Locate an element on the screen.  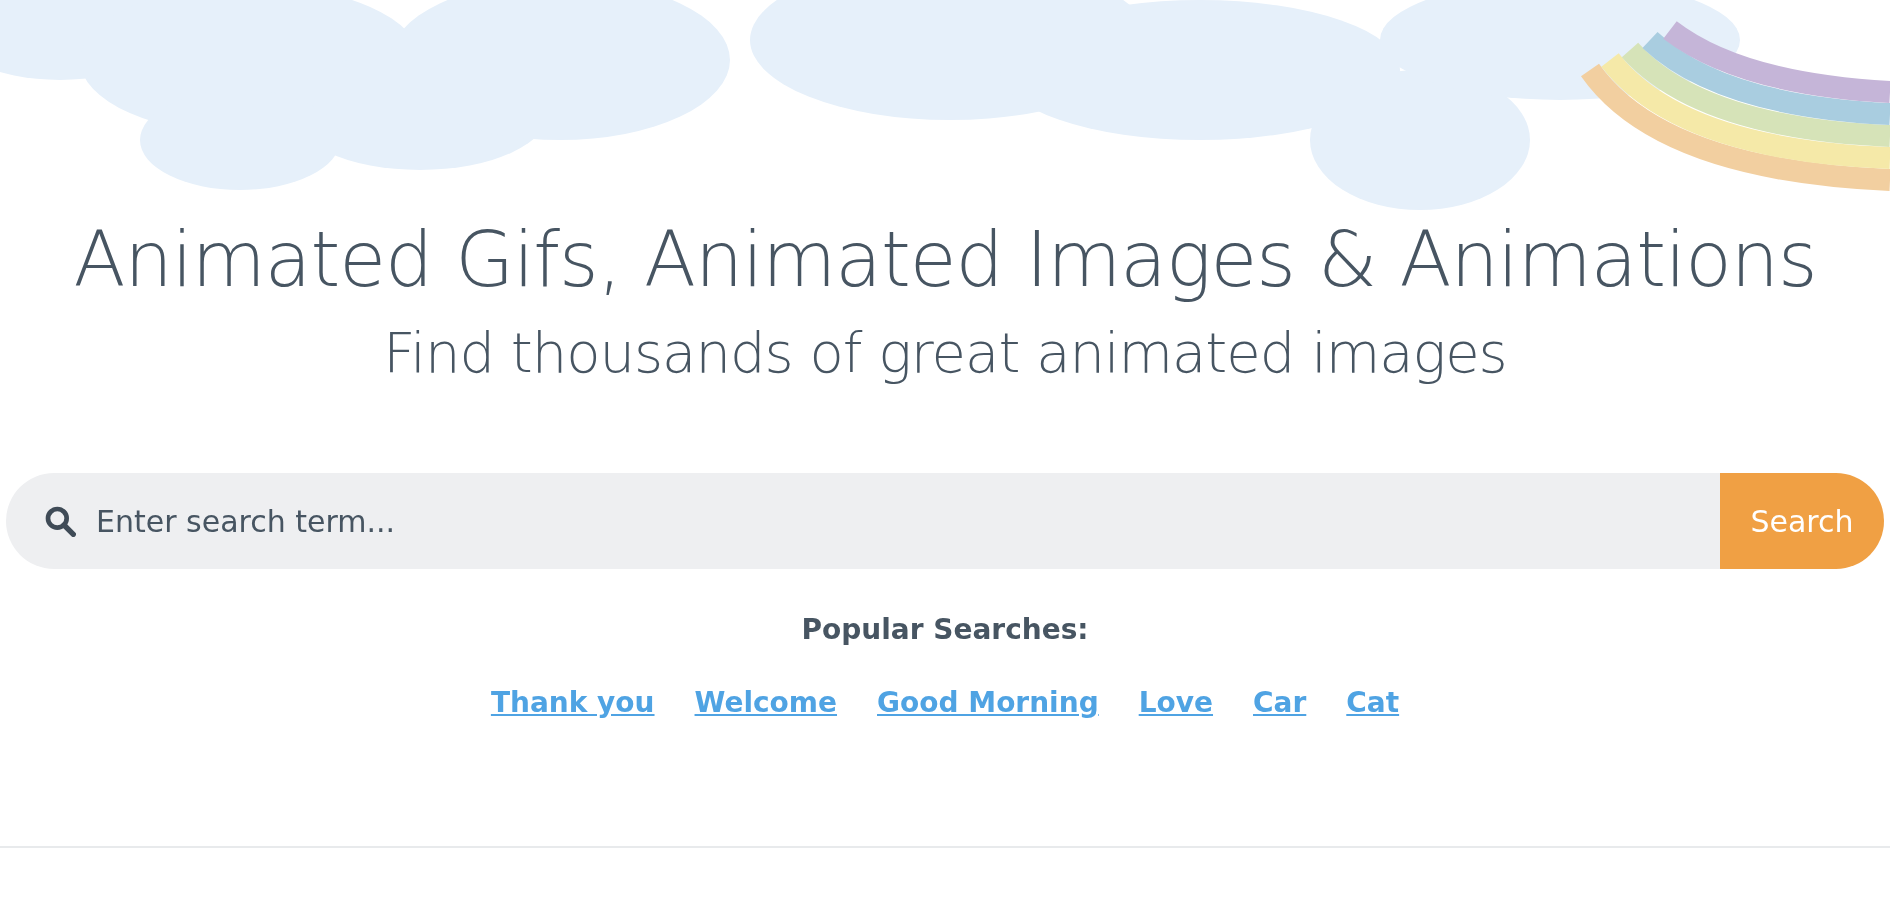
page-subtitle: Find thousands of great animated images is located at coordinates (945, 352).